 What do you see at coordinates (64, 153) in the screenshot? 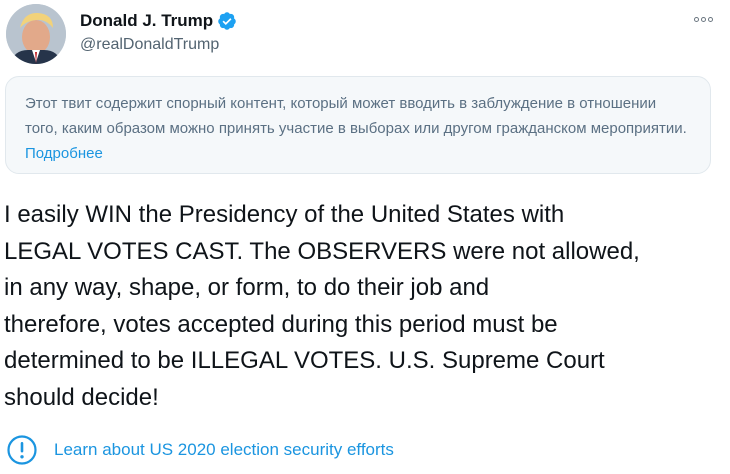
I see `learn-more-link: Подробнее` at bounding box center [64, 153].